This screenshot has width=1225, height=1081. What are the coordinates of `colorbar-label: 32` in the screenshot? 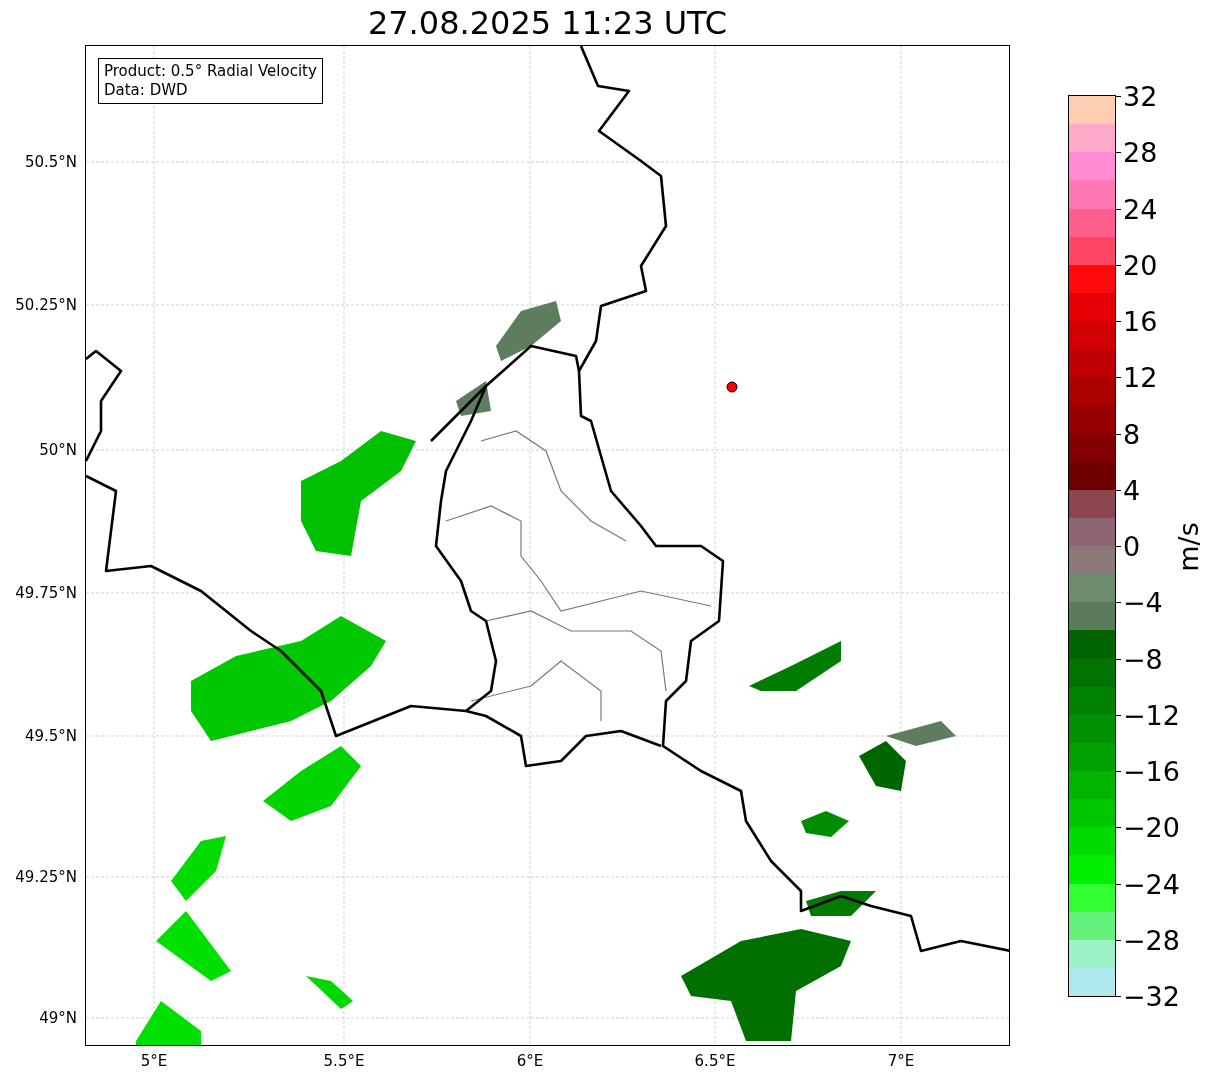 It's located at (1140, 96).